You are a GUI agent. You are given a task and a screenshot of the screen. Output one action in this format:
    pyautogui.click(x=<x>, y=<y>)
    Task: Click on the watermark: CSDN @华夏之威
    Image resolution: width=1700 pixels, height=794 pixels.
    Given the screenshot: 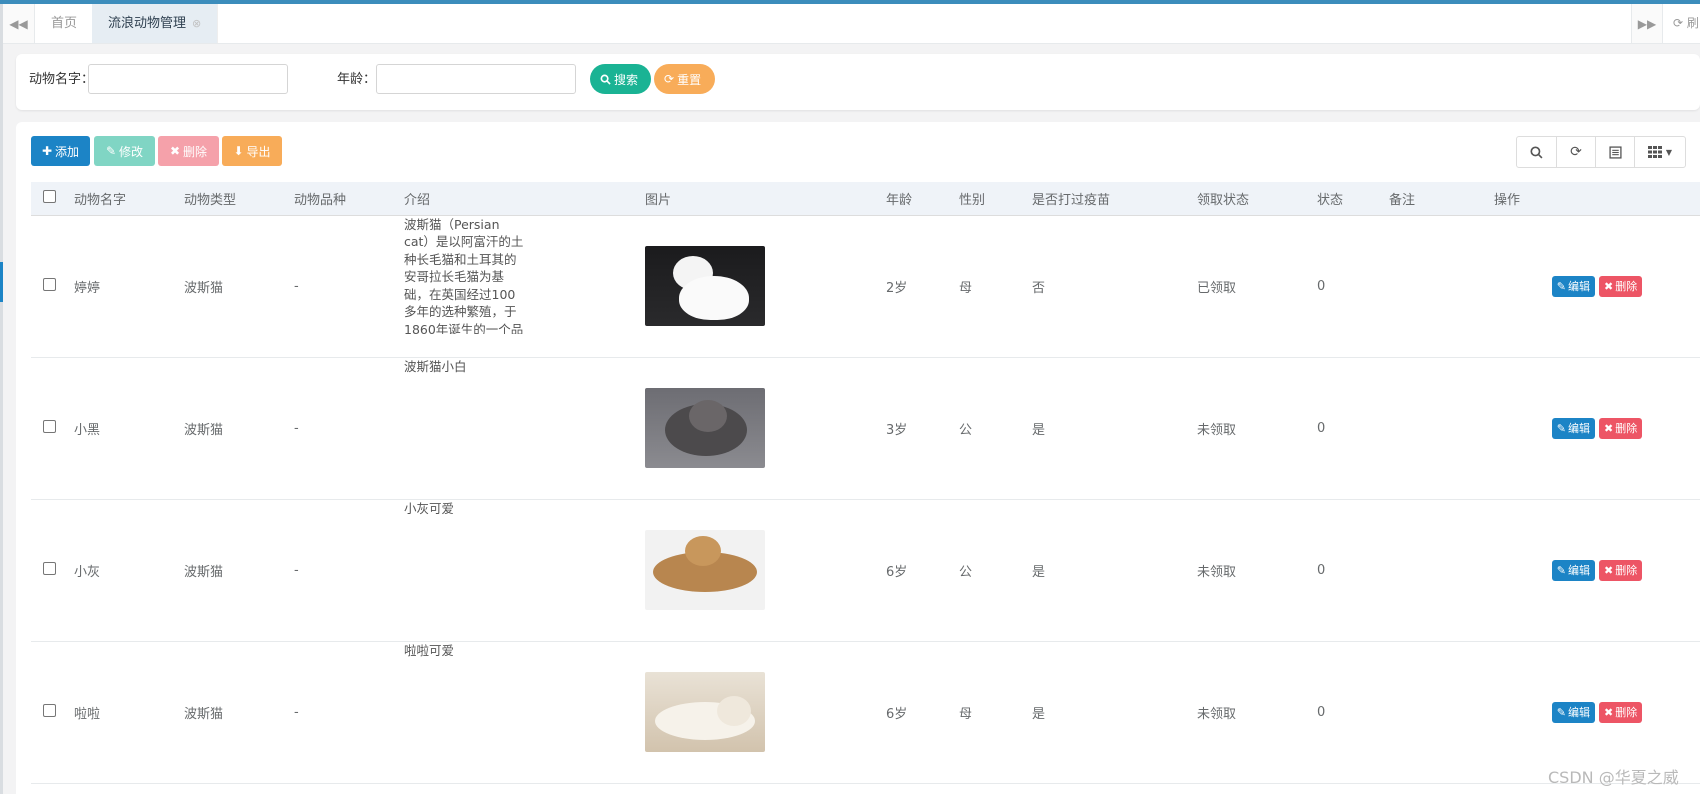 What is the action you would take?
    pyautogui.click(x=1613, y=777)
    